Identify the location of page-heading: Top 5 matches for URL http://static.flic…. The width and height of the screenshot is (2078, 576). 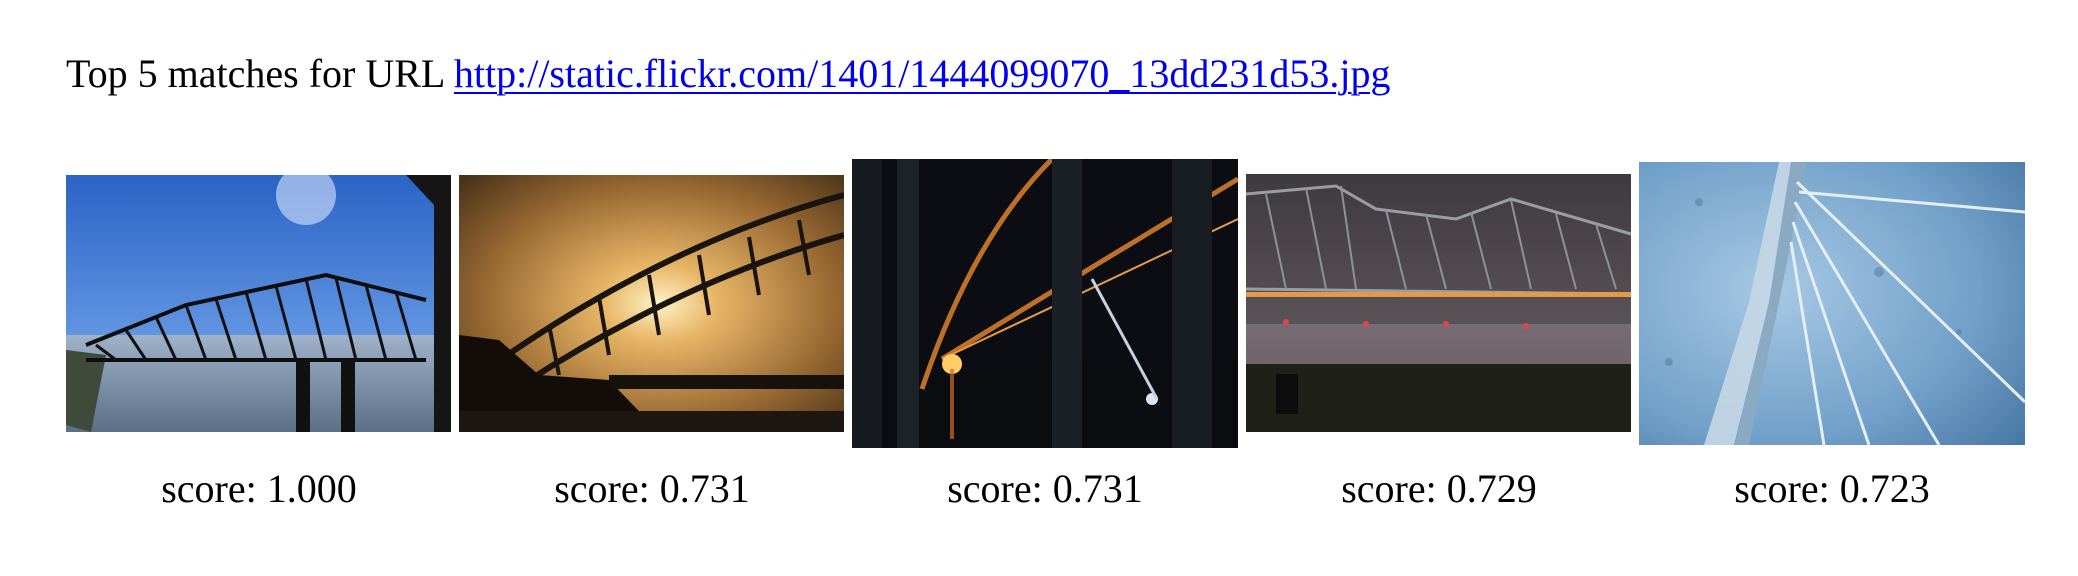
(728, 74).